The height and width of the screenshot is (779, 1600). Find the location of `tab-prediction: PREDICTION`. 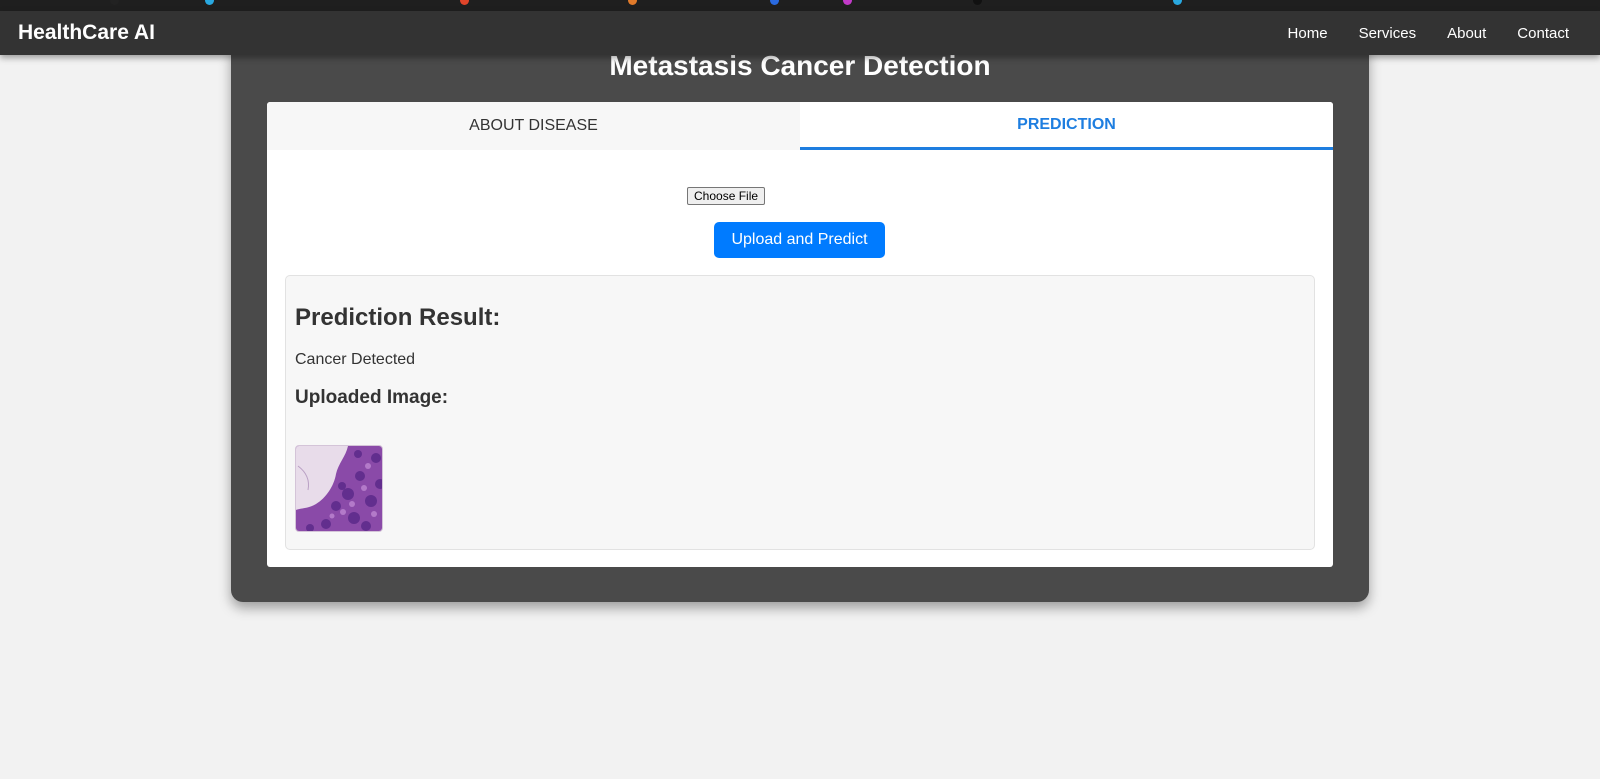

tab-prediction: PREDICTION is located at coordinates (1066, 126).